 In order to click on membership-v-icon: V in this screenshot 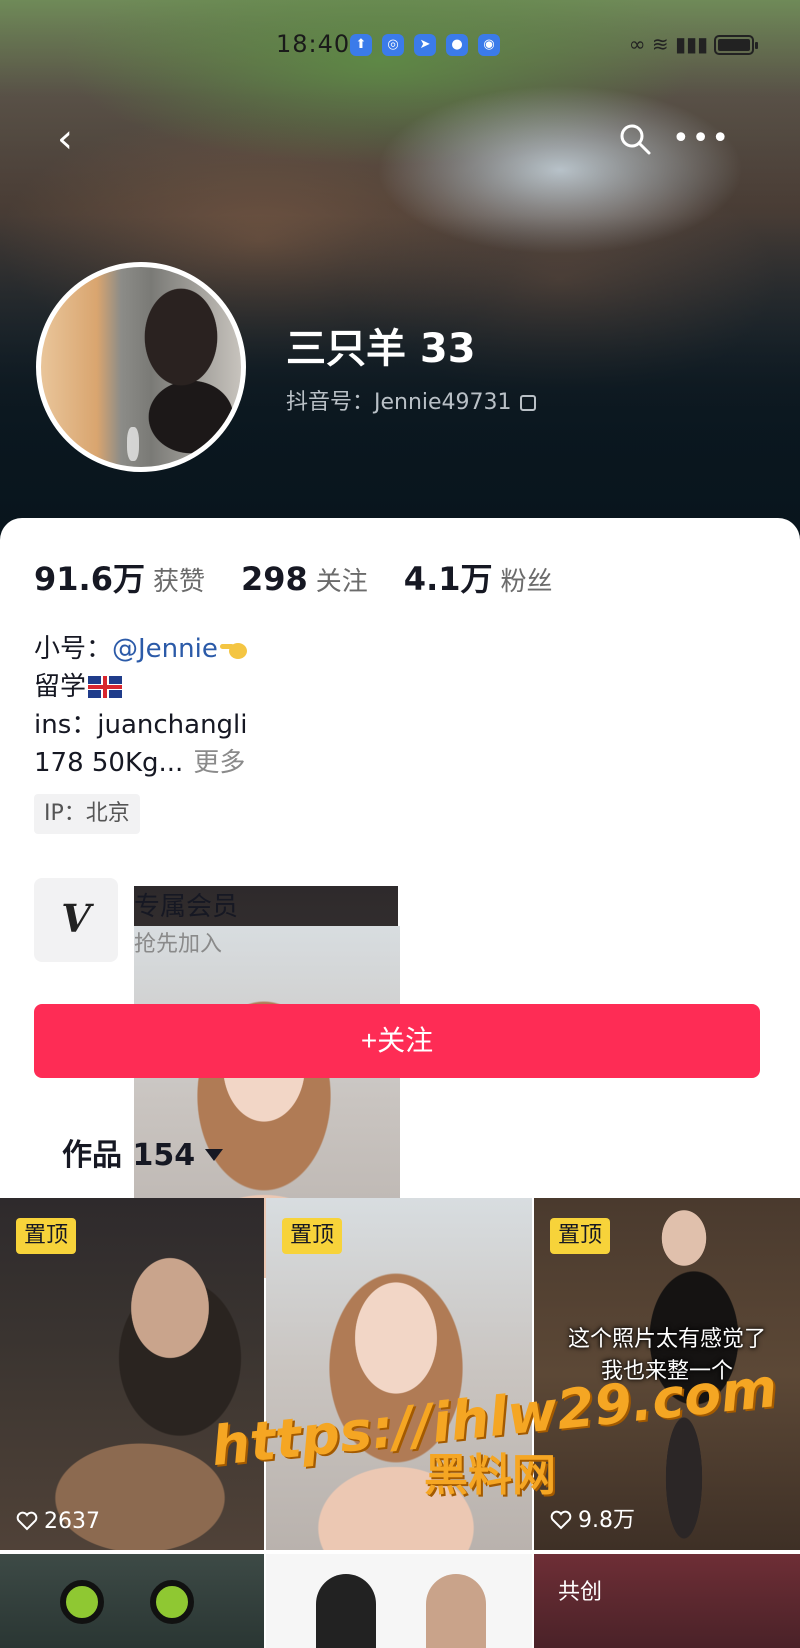, I will do `click(76, 920)`.